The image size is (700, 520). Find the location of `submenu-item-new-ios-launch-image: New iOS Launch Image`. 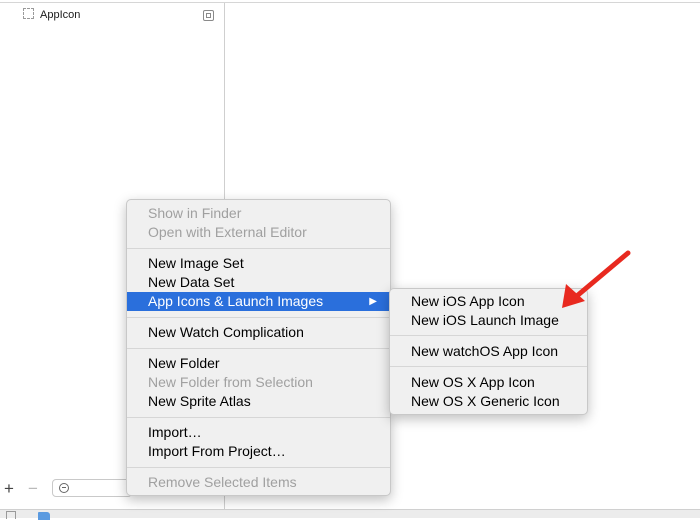

submenu-item-new-ios-launch-image: New iOS Launch Image is located at coordinates (488, 320).